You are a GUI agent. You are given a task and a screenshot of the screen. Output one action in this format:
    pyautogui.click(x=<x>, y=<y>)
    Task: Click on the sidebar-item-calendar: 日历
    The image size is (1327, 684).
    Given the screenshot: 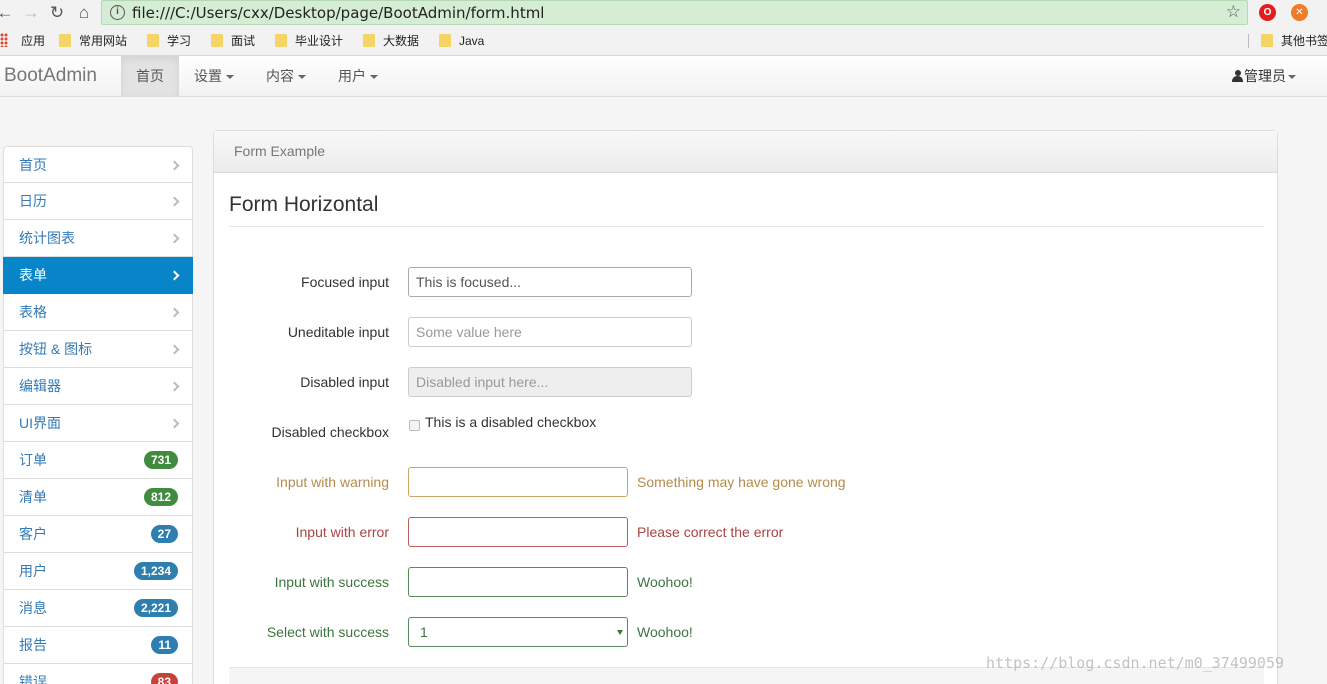 What is the action you would take?
    pyautogui.click(x=98, y=201)
    